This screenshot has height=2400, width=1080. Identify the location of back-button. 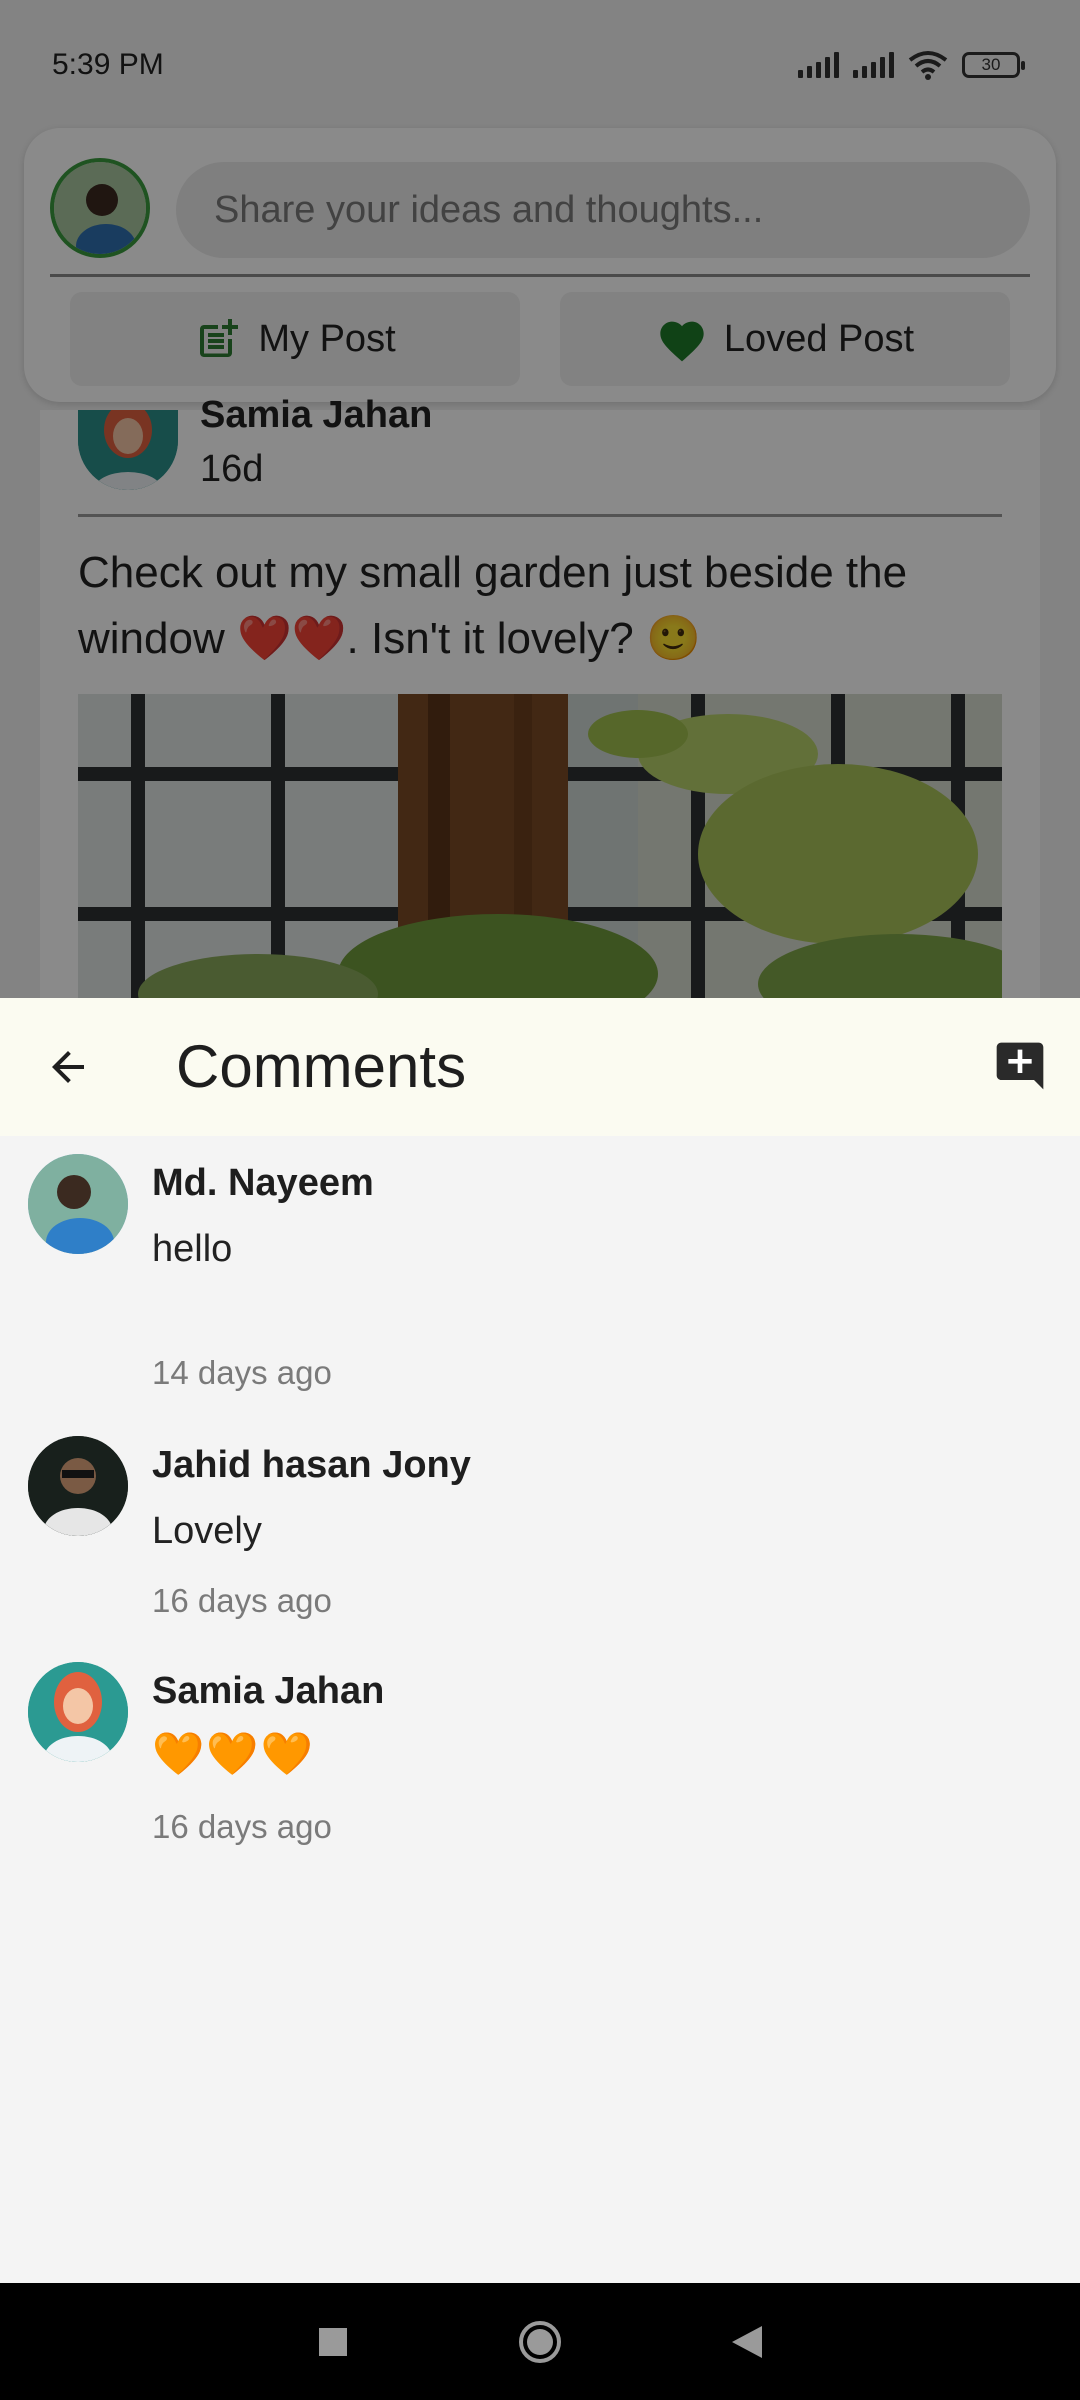
(68, 1067).